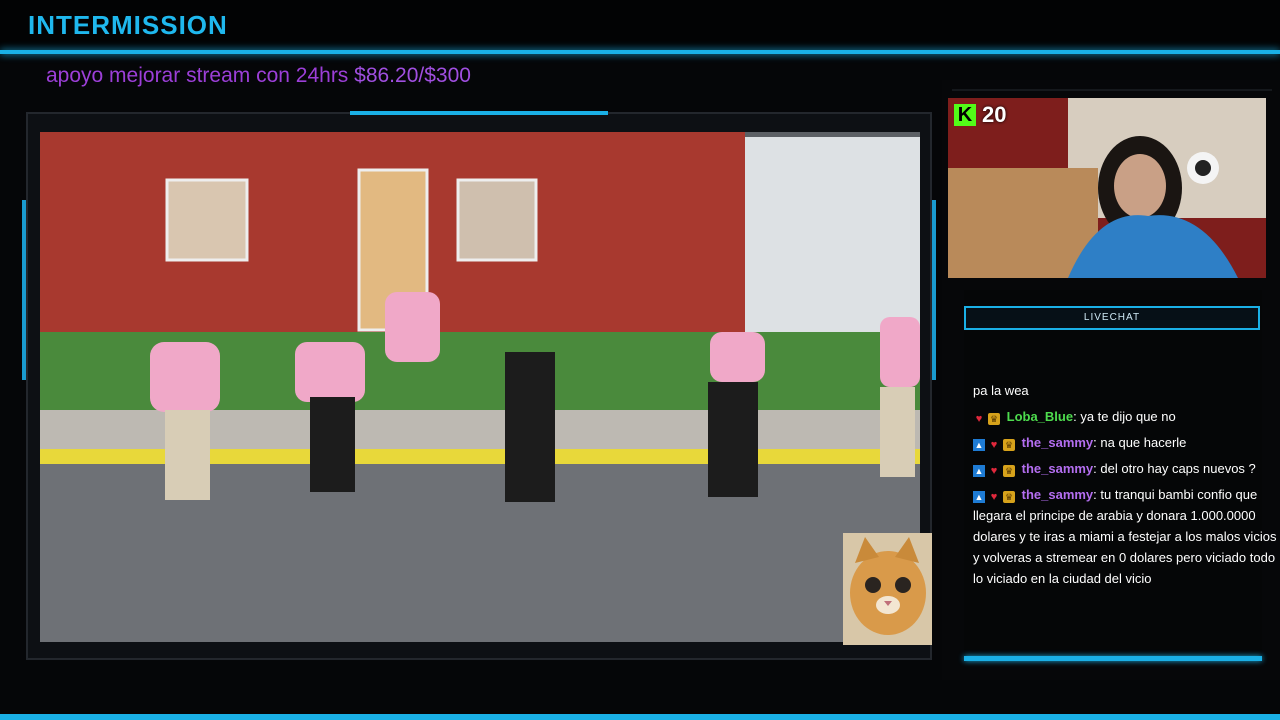 The width and height of the screenshot is (1280, 720). I want to click on frame-accent-tab, so click(479, 113).